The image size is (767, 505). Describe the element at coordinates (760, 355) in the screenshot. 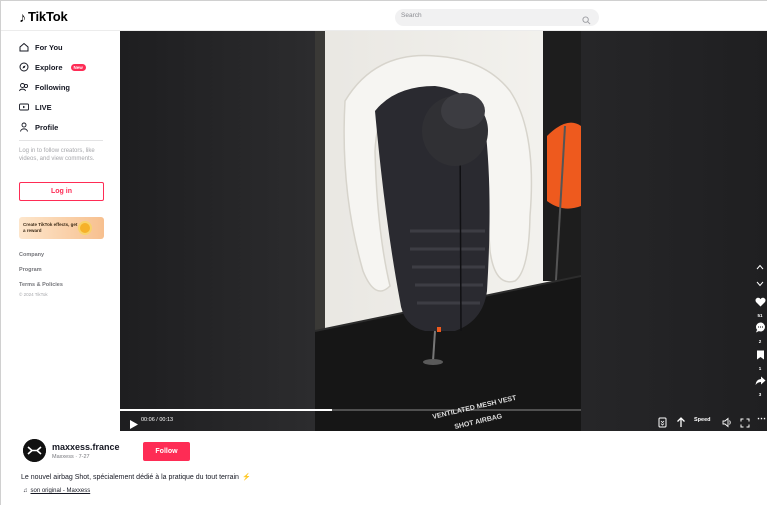

I see `bookmark-icon` at that location.